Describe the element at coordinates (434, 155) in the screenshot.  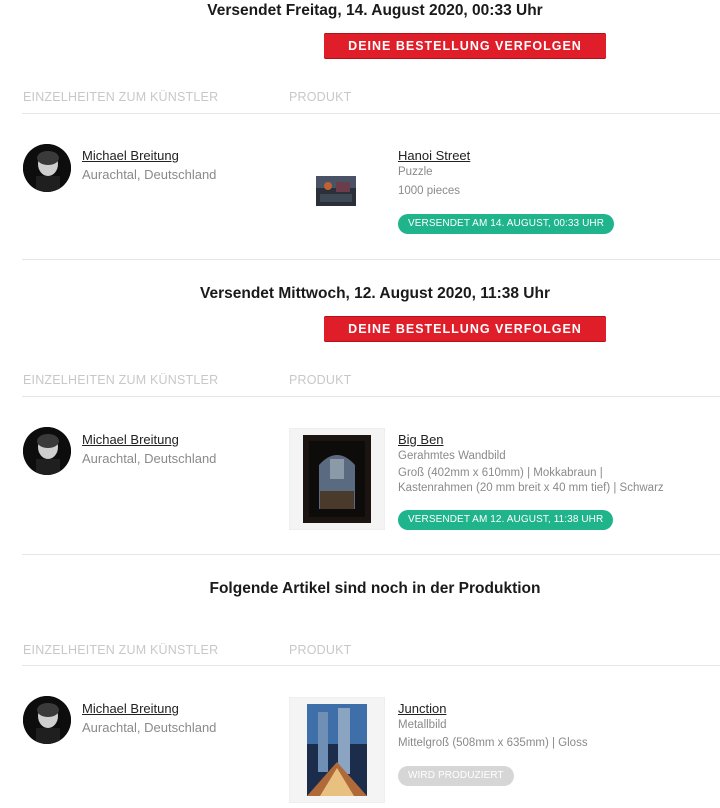
I see `product-title-link: Hanoi Street` at that location.